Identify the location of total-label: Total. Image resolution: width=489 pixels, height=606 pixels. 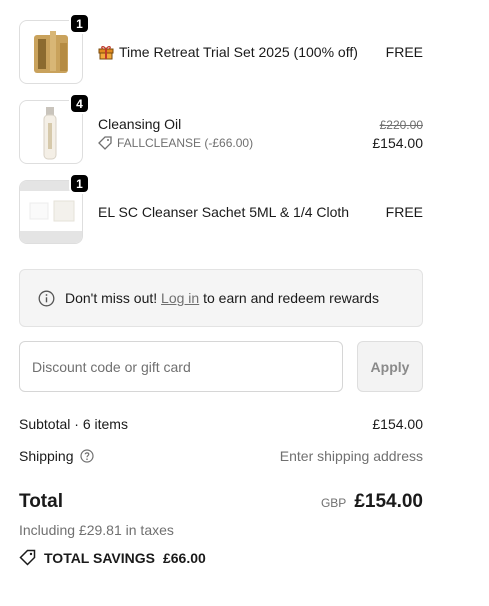
(41, 501).